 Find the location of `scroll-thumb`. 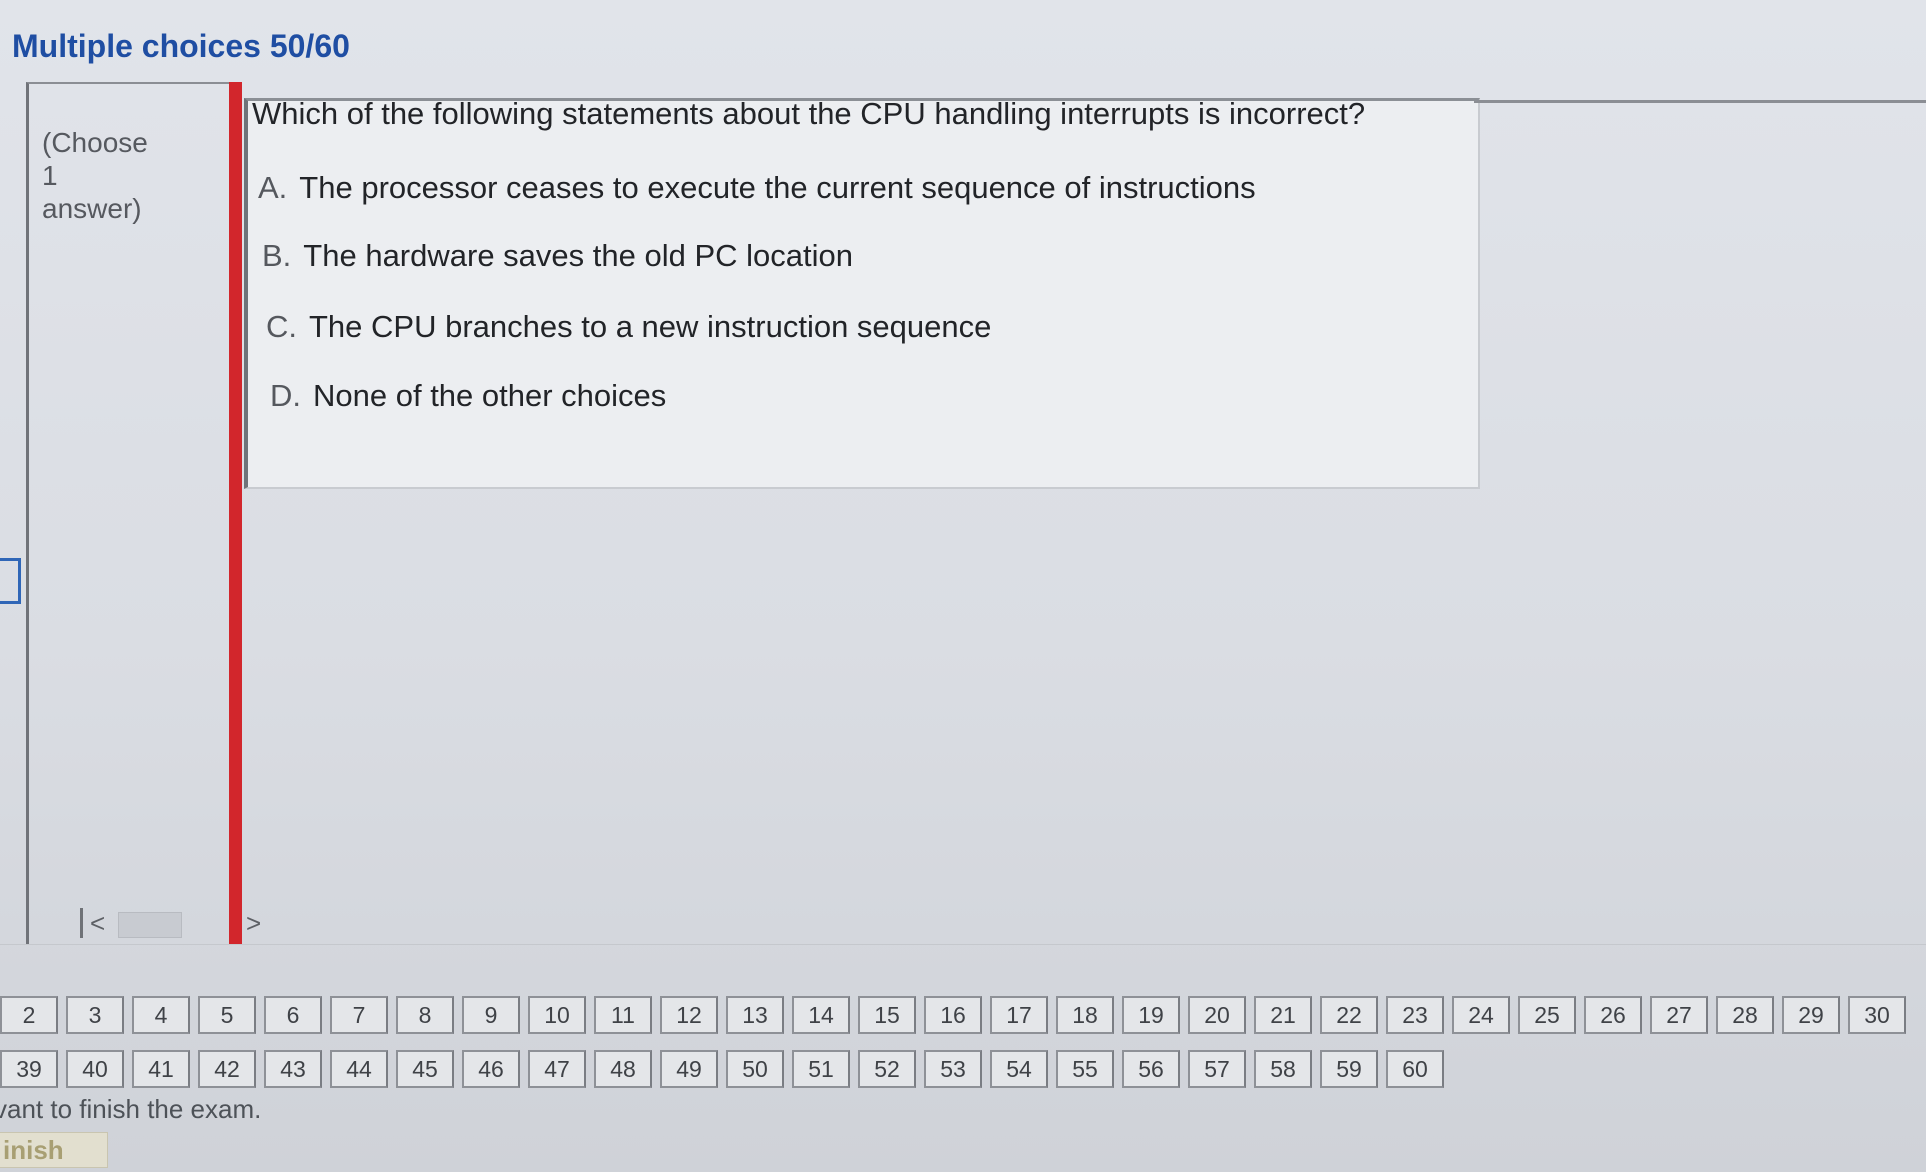

scroll-thumb is located at coordinates (150, 925).